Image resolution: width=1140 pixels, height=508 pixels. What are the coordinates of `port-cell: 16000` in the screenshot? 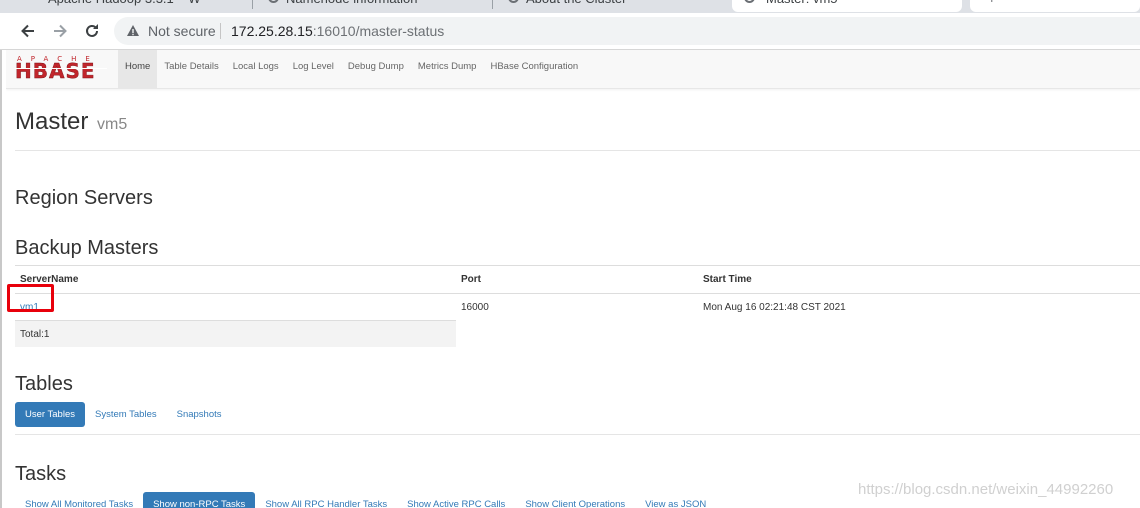 It's located at (475, 307).